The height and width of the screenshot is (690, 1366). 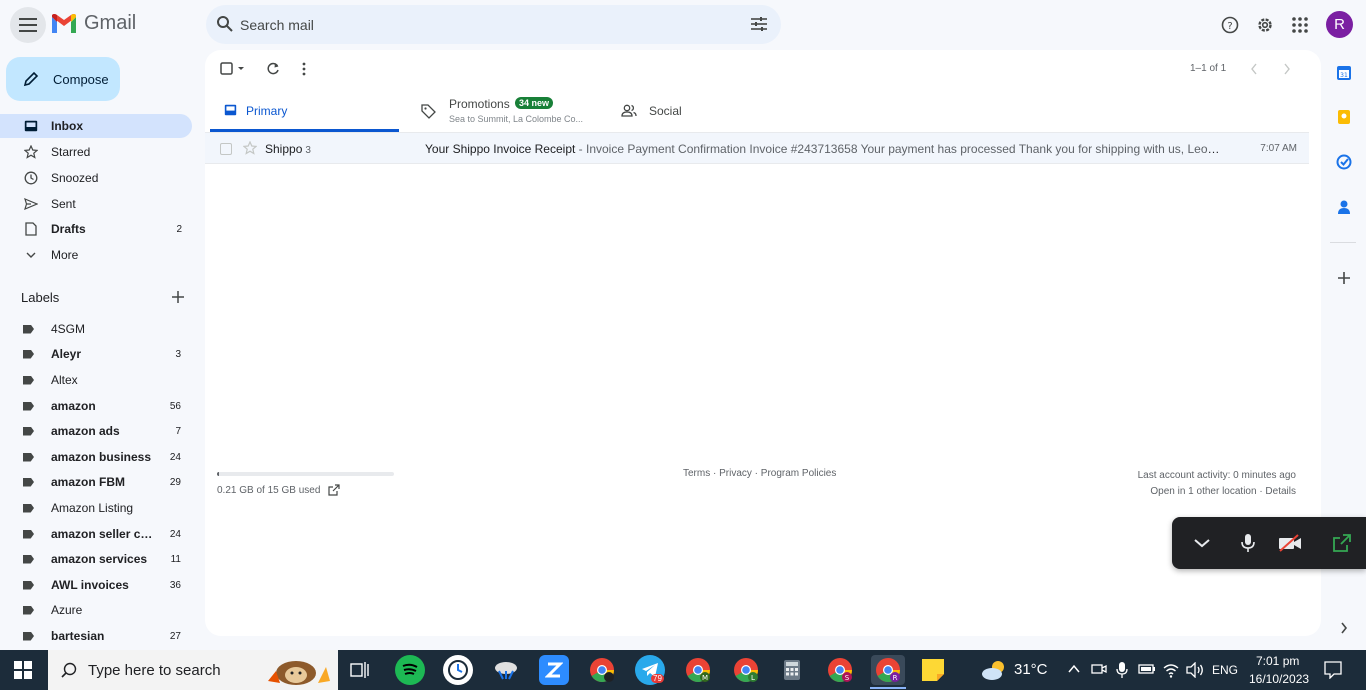 I want to click on microphone-tray-icon, so click(x=1122, y=670).